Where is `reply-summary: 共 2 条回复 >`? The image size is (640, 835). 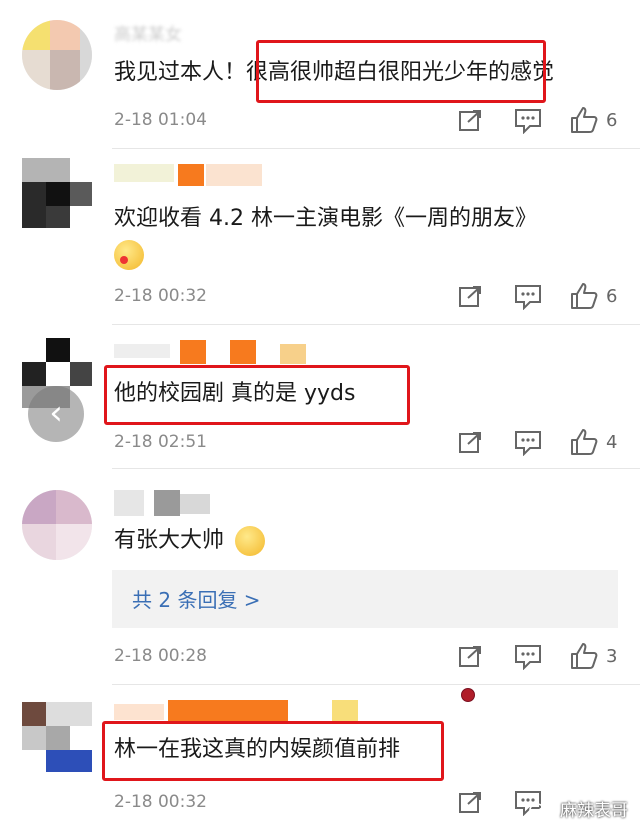 reply-summary: 共 2 条回复 > is located at coordinates (365, 599).